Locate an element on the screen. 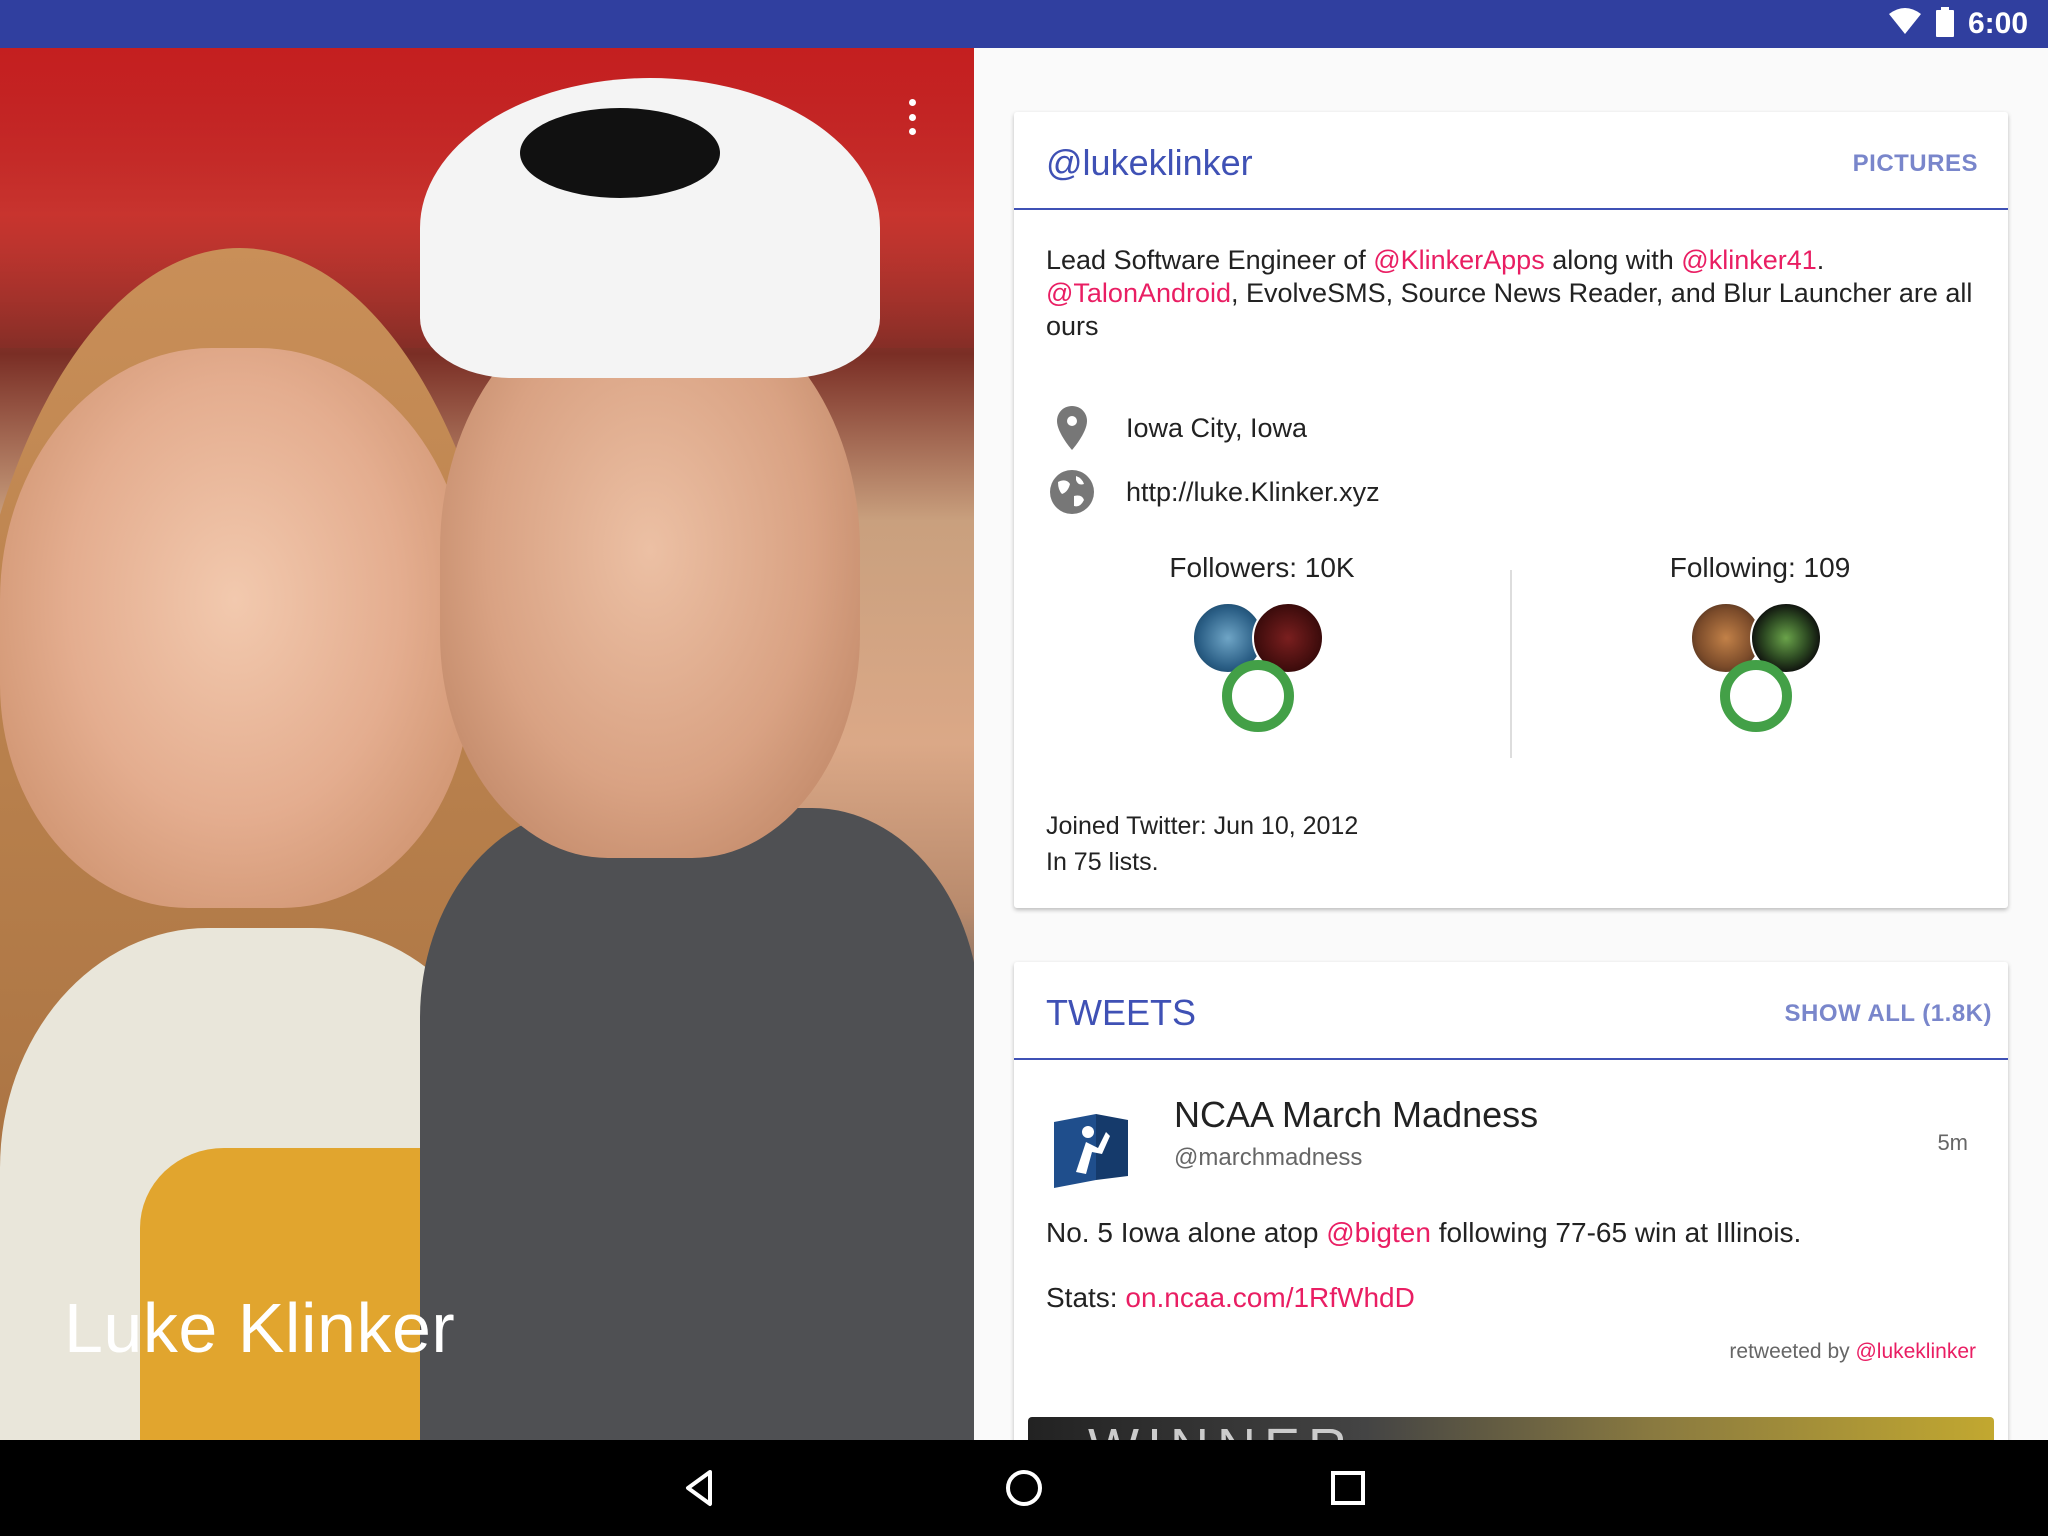 The height and width of the screenshot is (1536, 2048). location-pin-icon is located at coordinates (1072, 428).